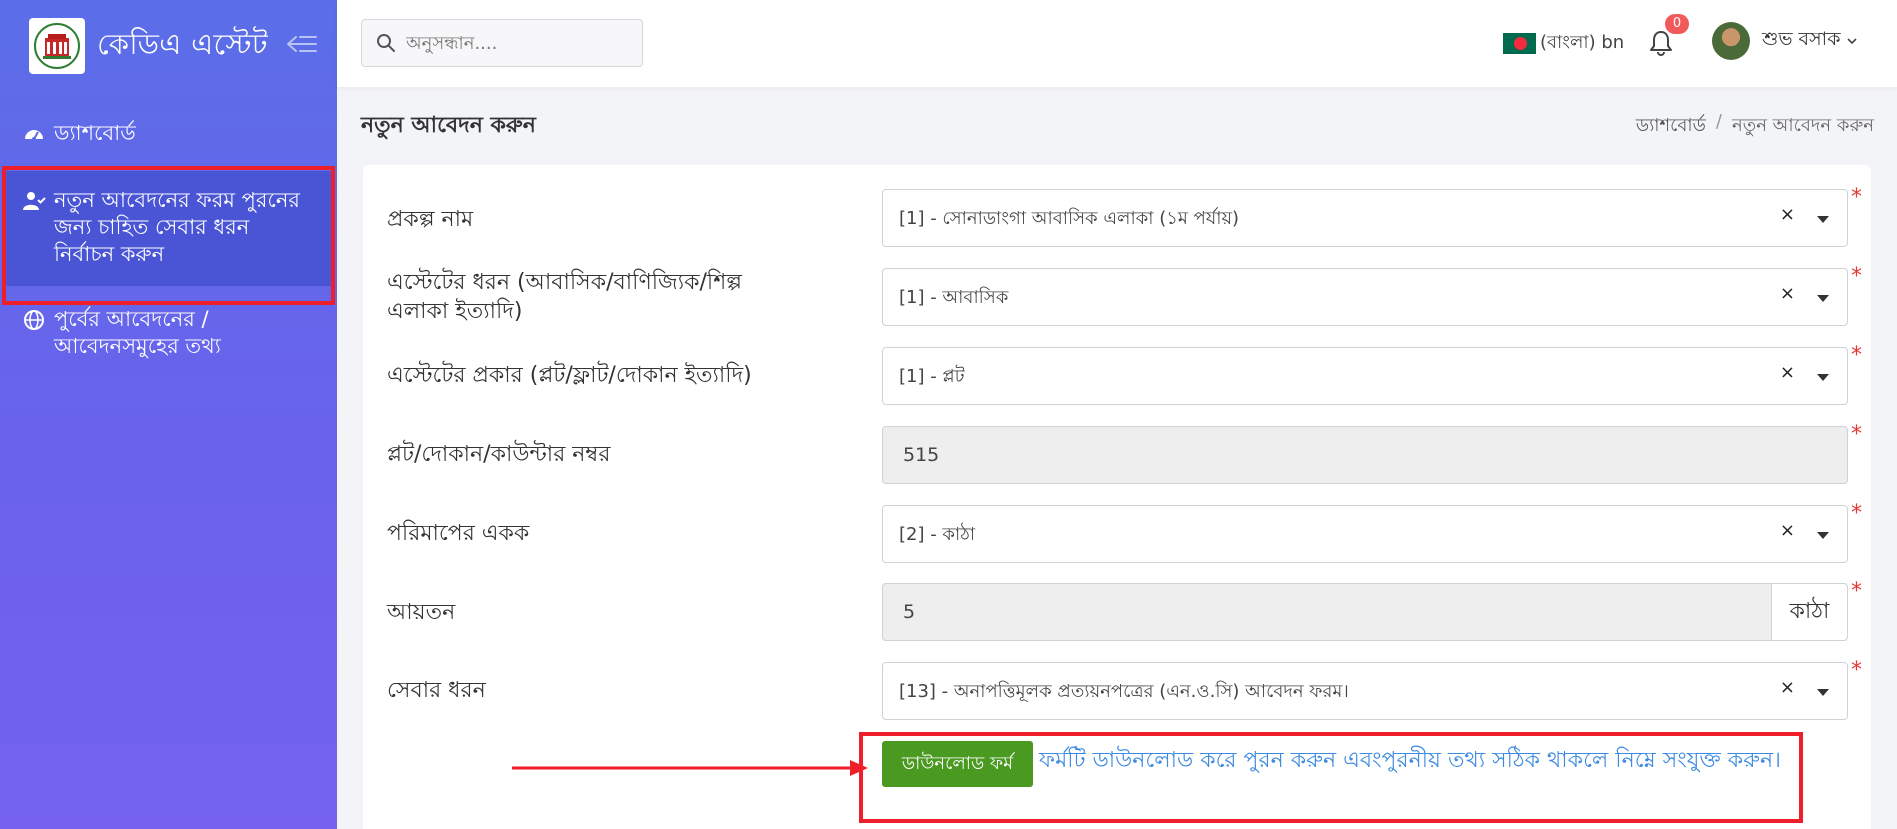  What do you see at coordinates (1671, 126) in the screenshot?
I see `breadcrumb-home: ড্যাশবোর্ড` at bounding box center [1671, 126].